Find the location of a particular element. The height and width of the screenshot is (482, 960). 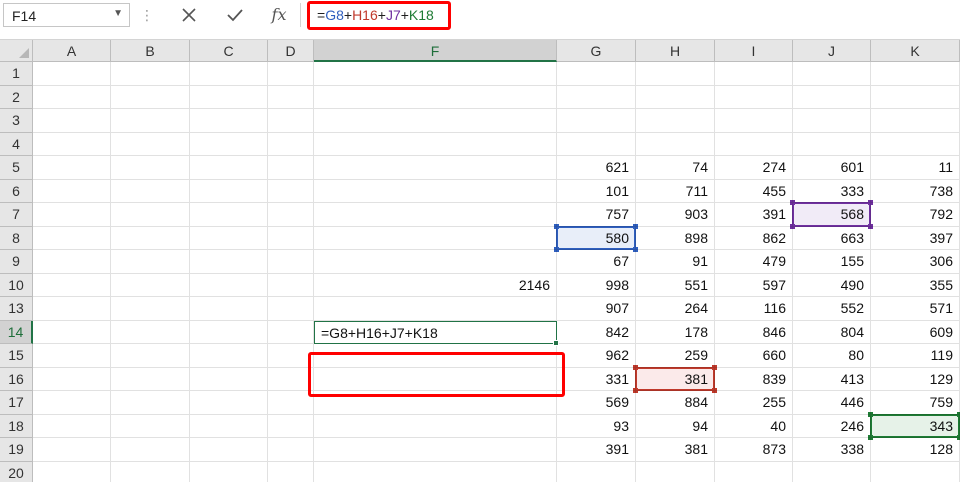

cell-g3 is located at coordinates (596, 121).